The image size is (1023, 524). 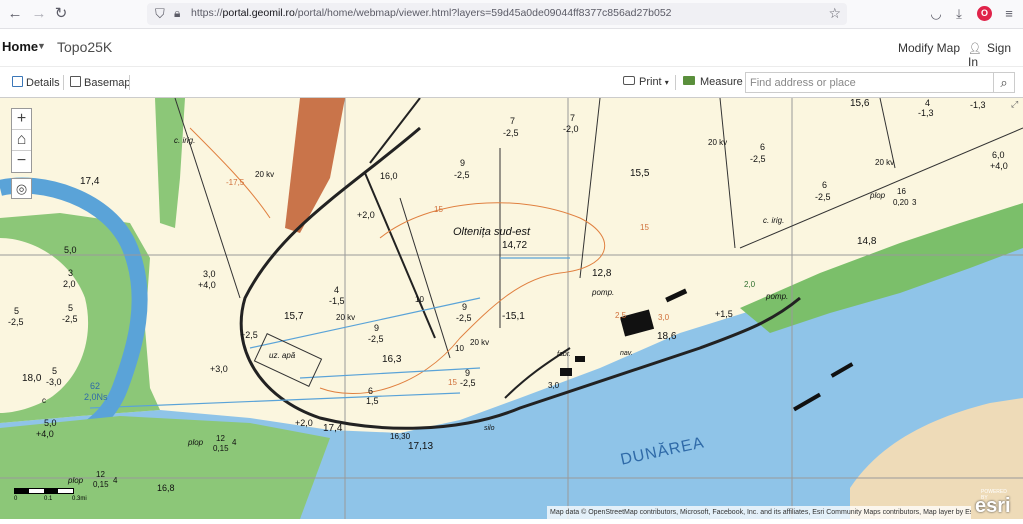 What do you see at coordinates (71, 273) in the screenshot?
I see `map-label: 3` at bounding box center [71, 273].